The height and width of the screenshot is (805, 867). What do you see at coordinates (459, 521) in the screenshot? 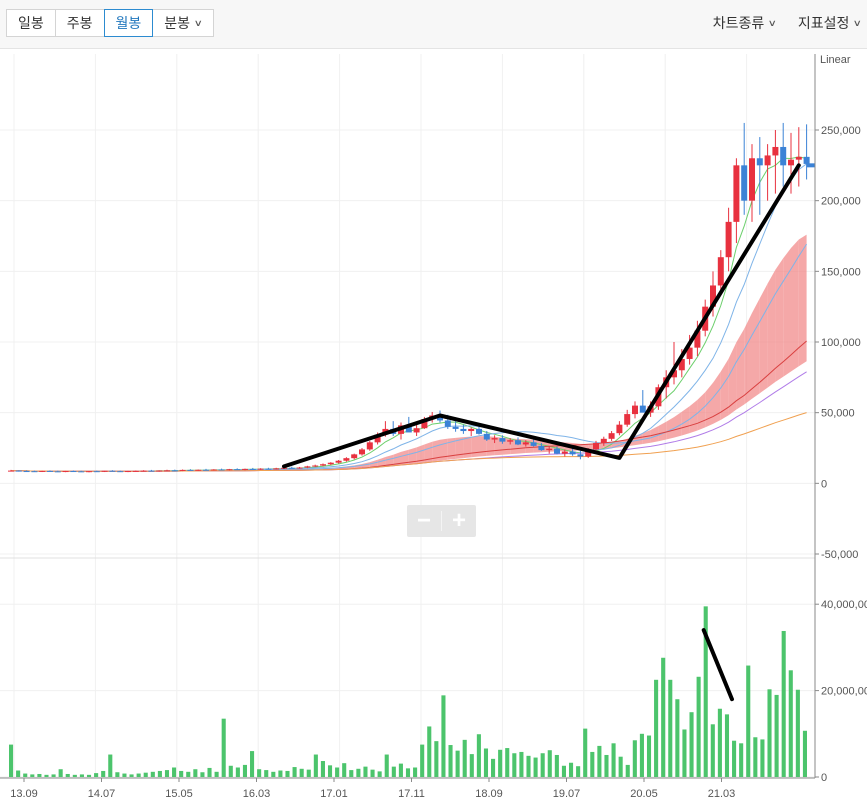
I see `zoom-in-button: +` at bounding box center [459, 521].